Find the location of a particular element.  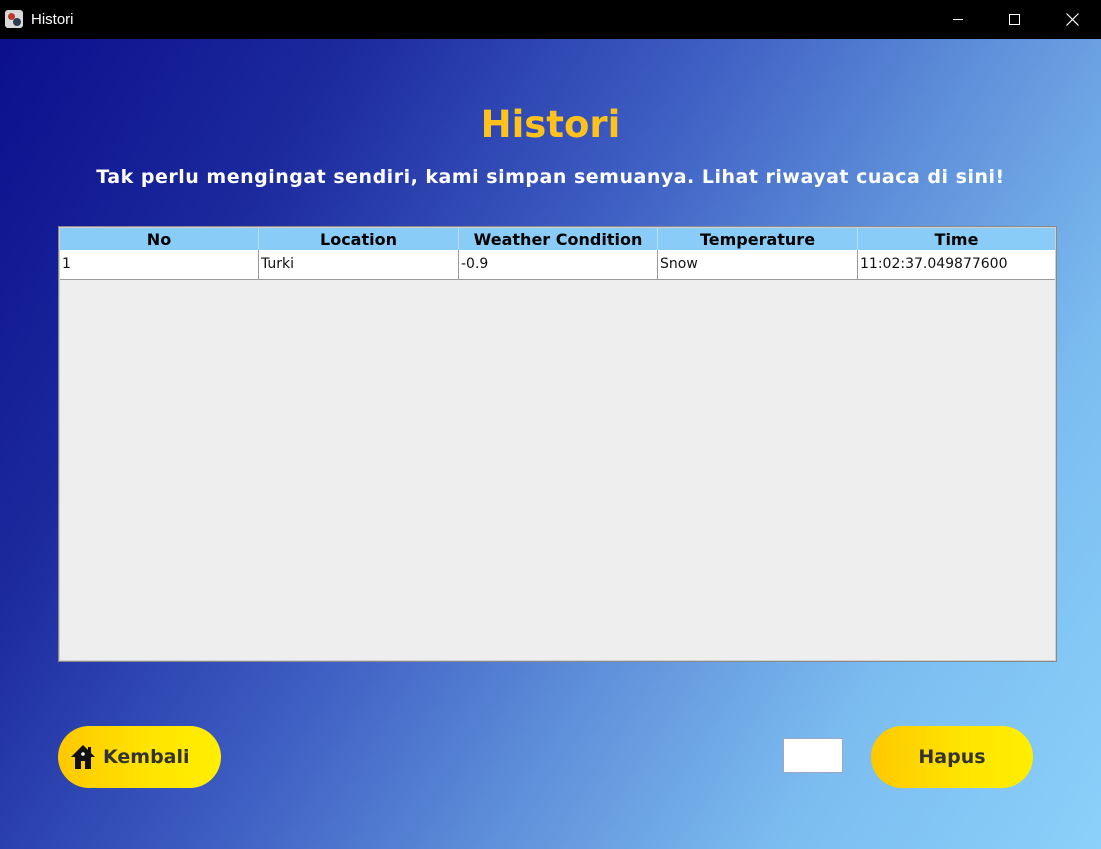

home-icon is located at coordinates (83, 757).